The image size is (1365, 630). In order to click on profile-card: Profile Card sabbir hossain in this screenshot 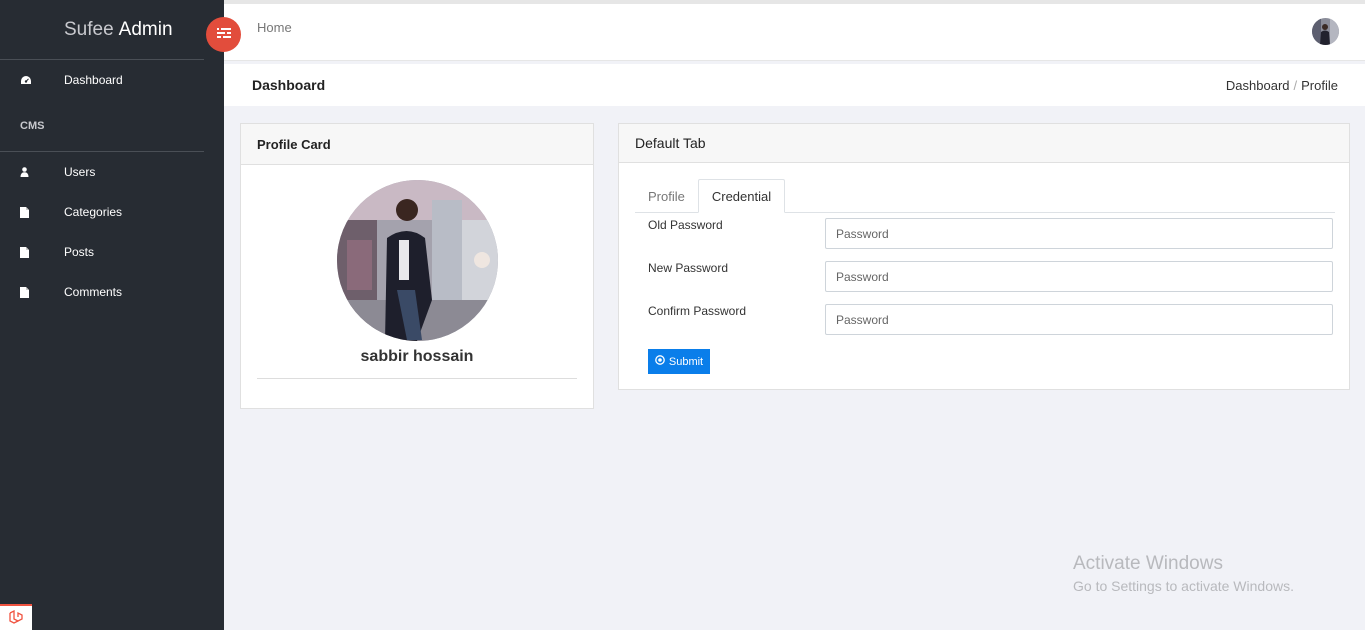, I will do `click(417, 266)`.